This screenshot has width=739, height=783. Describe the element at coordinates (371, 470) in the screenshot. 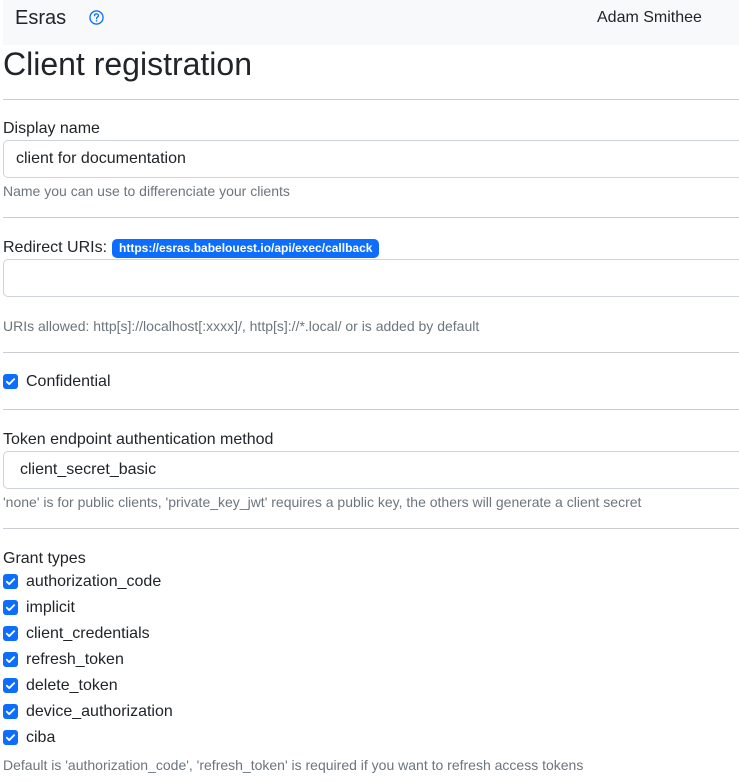

I see `token-auth-method-select: client_secret_basic` at that location.